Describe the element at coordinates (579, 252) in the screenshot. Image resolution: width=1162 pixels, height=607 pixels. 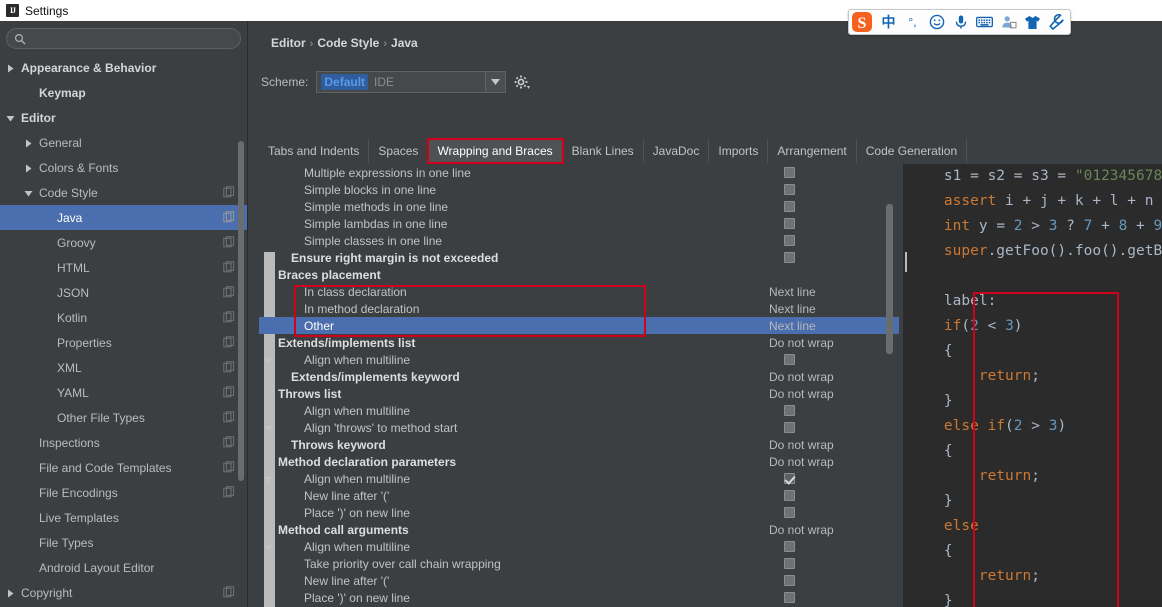
I see `setting-row: Simple methods in one line` at that location.